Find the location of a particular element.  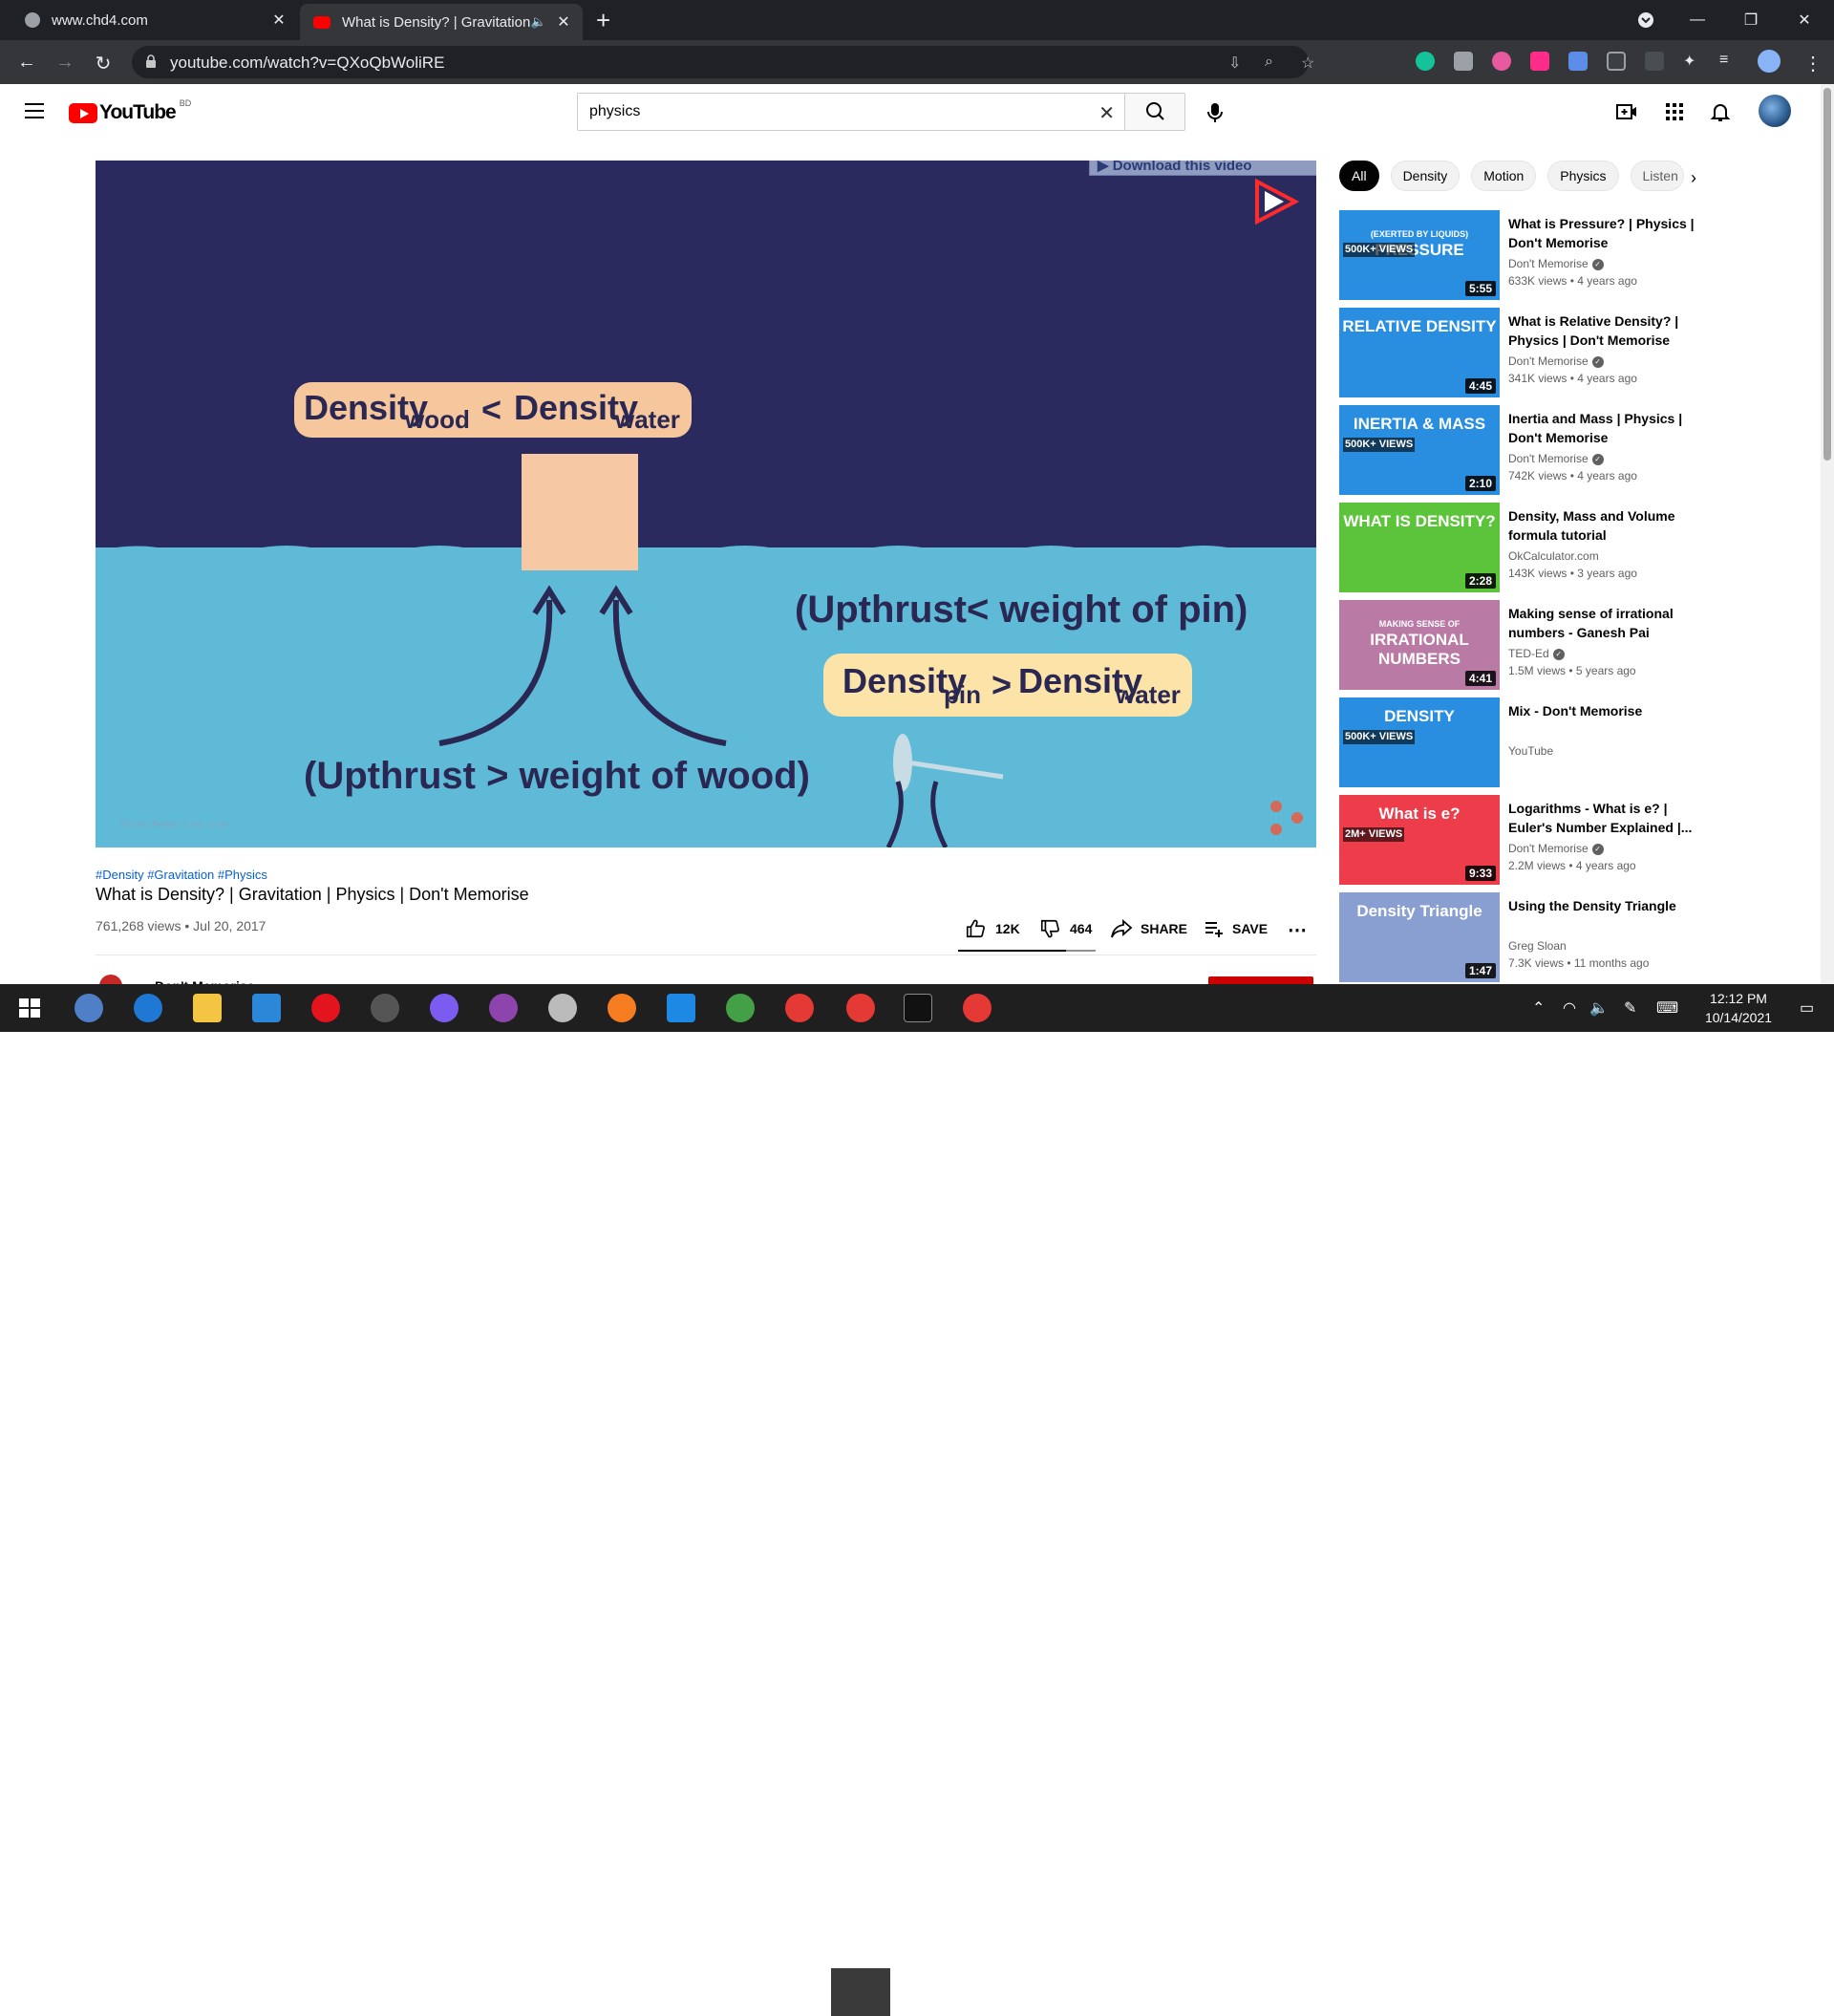

download-extension-icon is located at coordinates (1578, 62).